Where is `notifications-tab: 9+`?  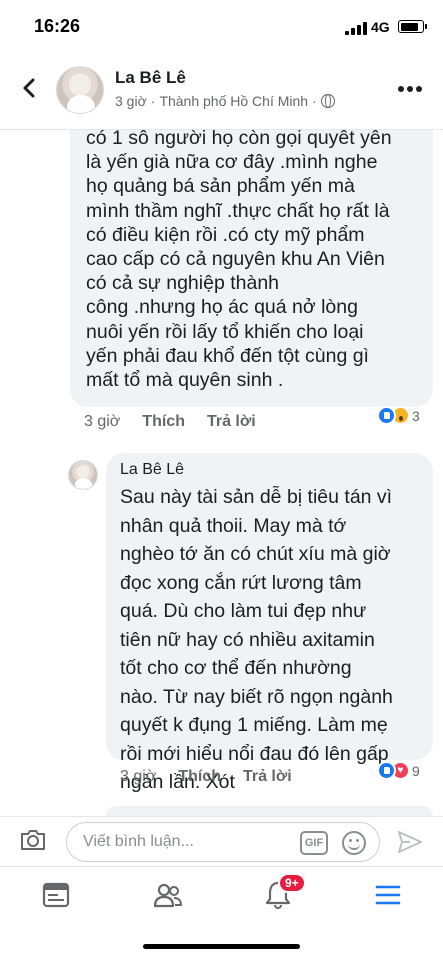 notifications-tab: 9+ is located at coordinates (284, 892).